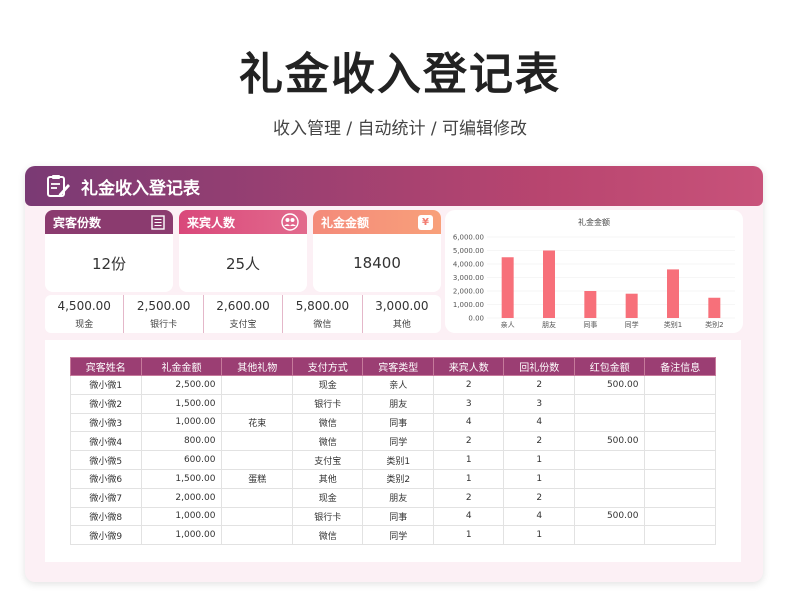 The width and height of the screenshot is (800, 613). I want to click on table-cell: 微小微8, so click(106, 516).